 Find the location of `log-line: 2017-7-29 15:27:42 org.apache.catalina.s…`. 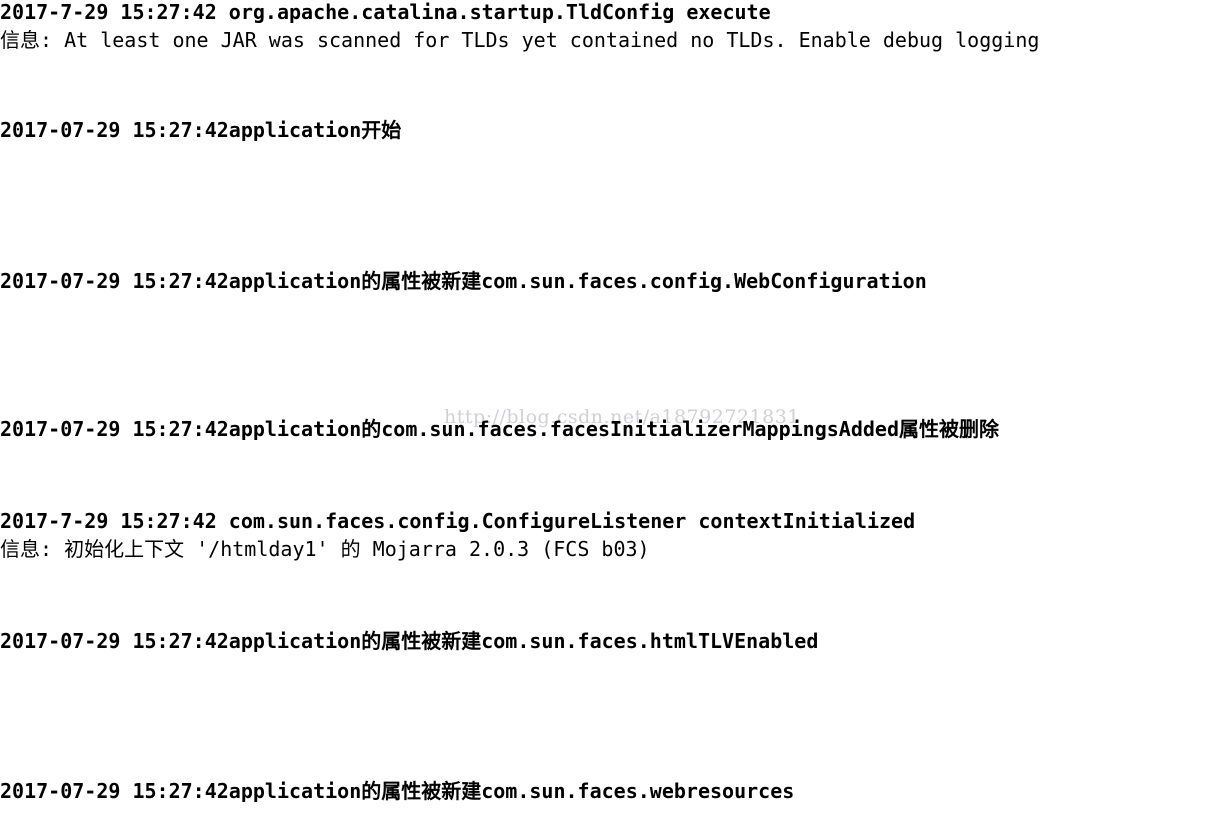

log-line: 2017-7-29 15:27:42 org.apache.catalina.s… is located at coordinates (385, 12).